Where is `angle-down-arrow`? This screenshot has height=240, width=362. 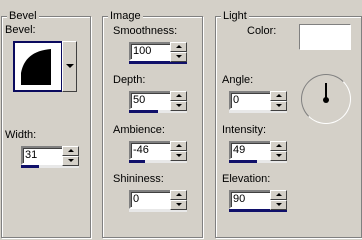 angle-down-arrow is located at coordinates (278, 106).